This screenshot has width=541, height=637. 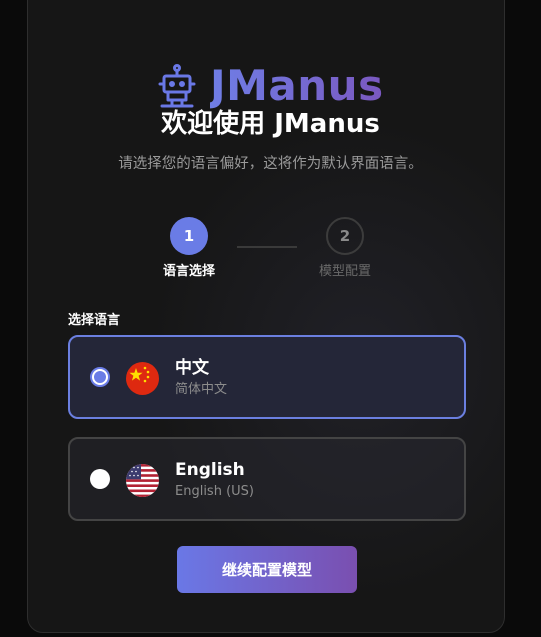 I want to click on step-2-label: 模型配置, so click(x=344, y=271).